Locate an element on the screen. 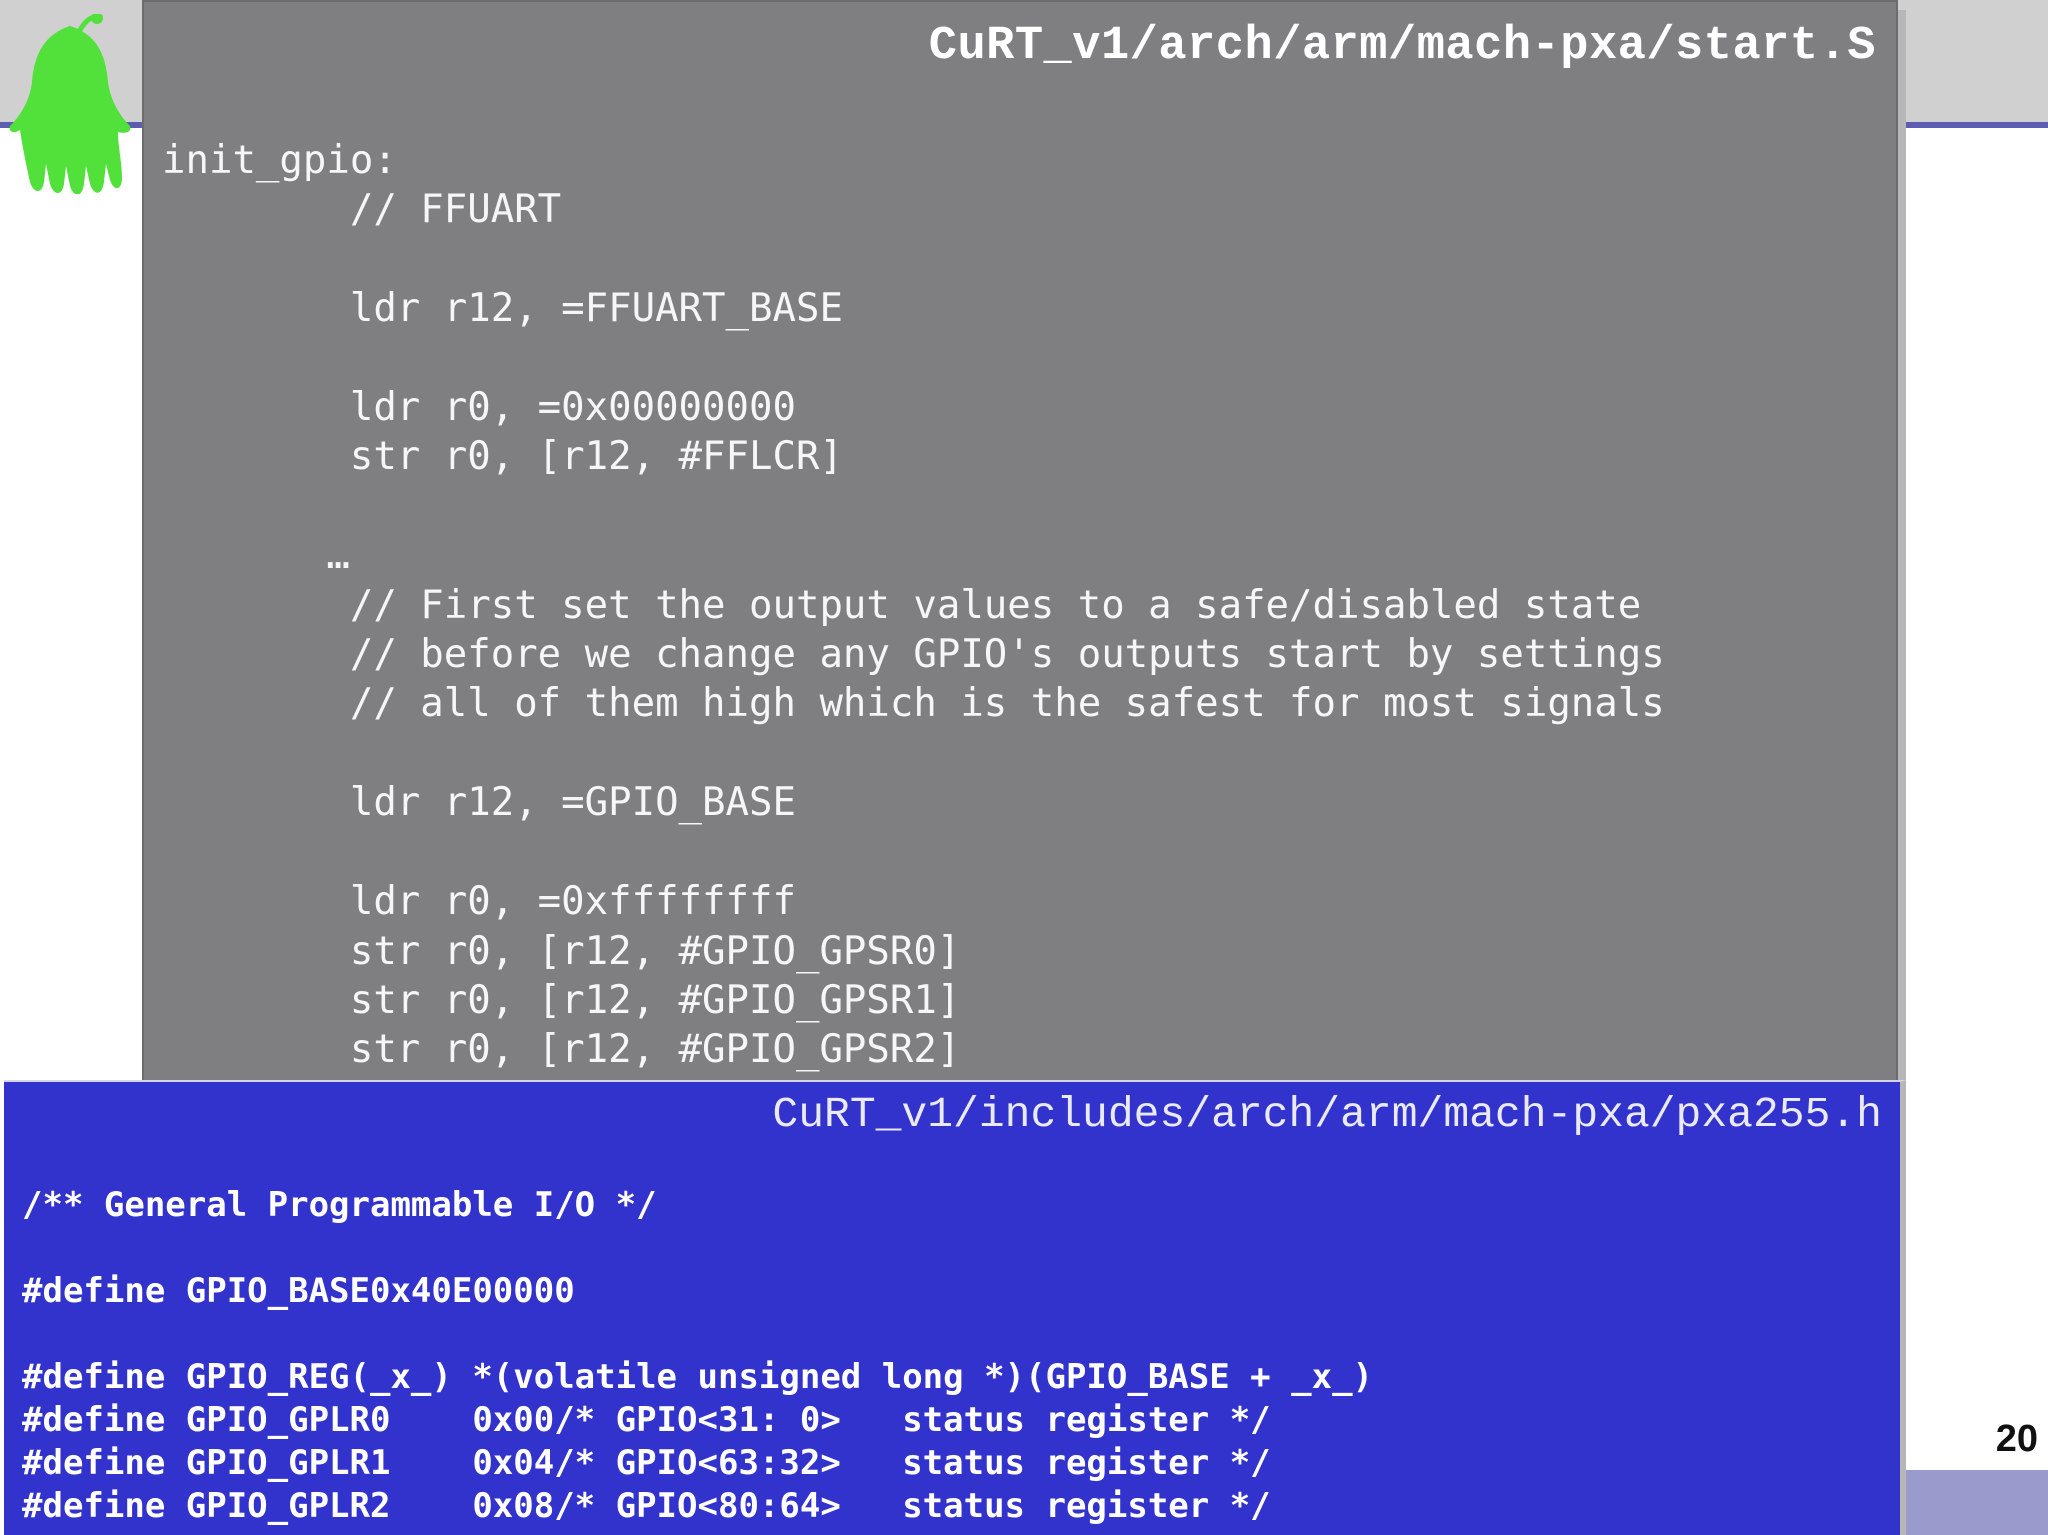 The height and width of the screenshot is (1535, 2048). code-panel-shadow is located at coordinates (1902, 550).